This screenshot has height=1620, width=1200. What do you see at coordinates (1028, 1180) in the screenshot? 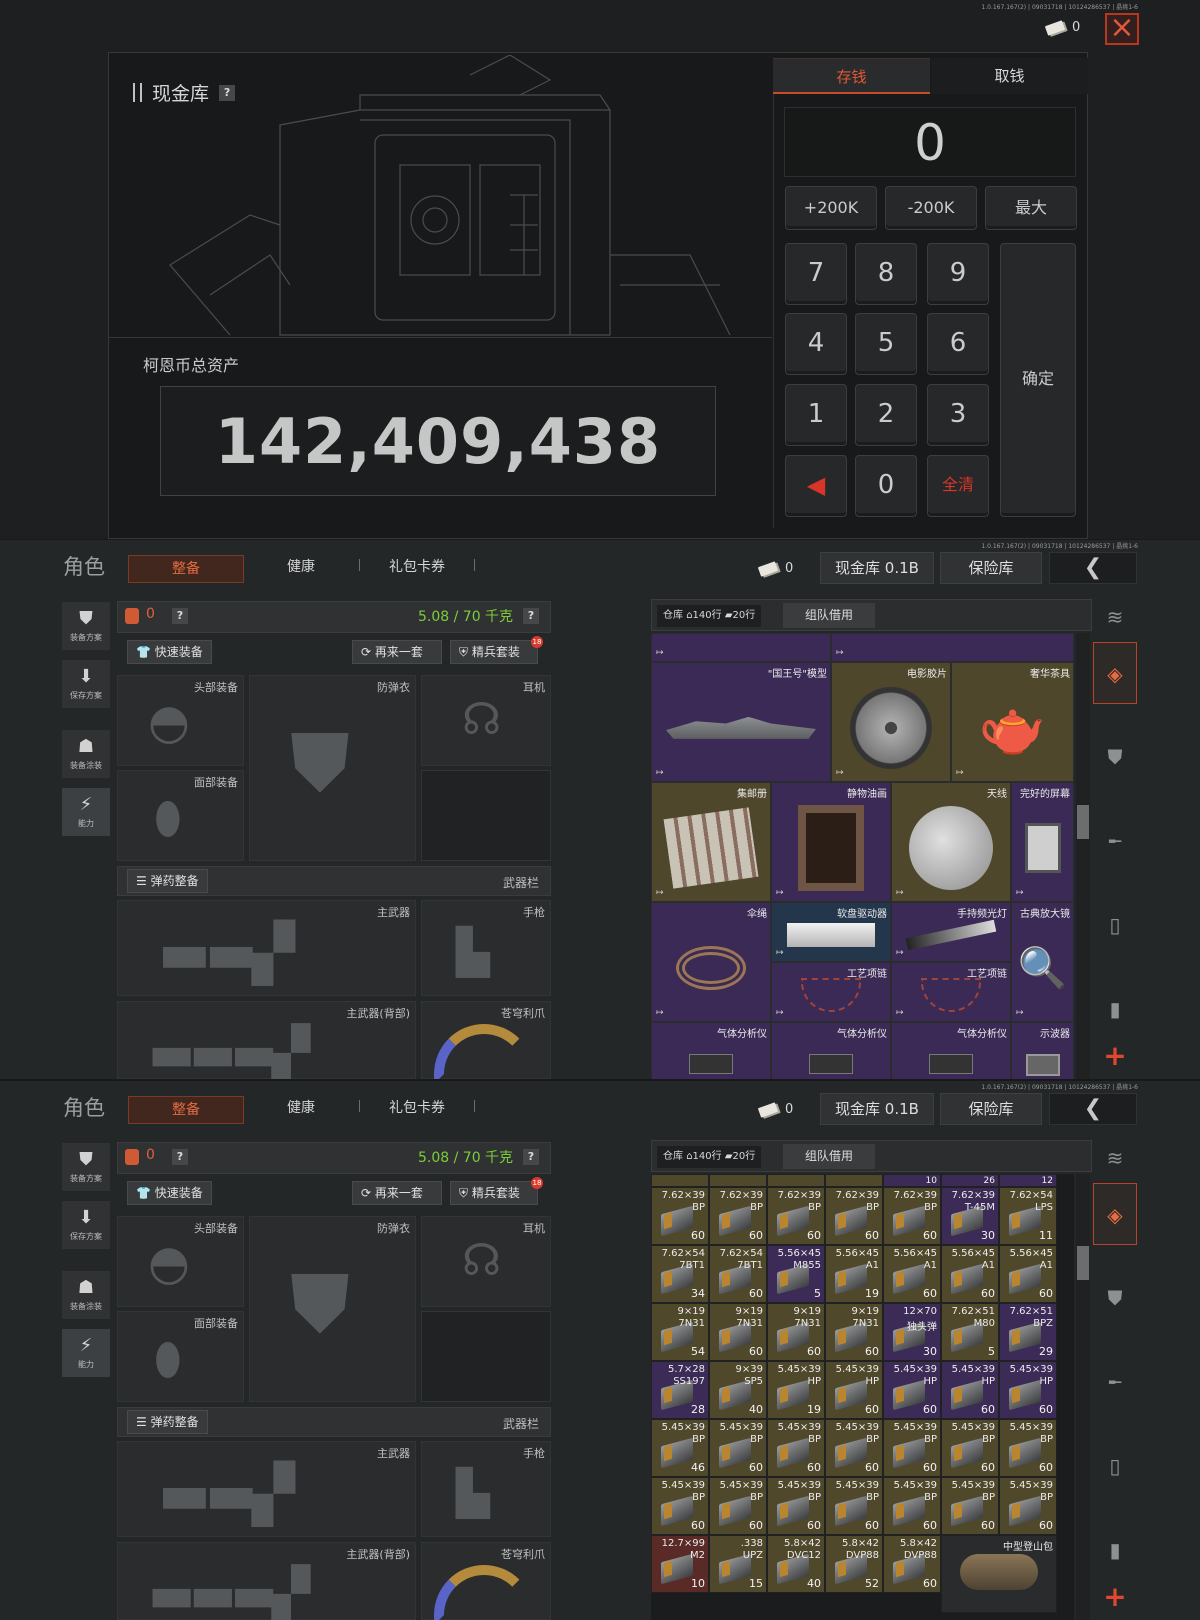
I see `ammo-cell-partial: 12` at bounding box center [1028, 1180].